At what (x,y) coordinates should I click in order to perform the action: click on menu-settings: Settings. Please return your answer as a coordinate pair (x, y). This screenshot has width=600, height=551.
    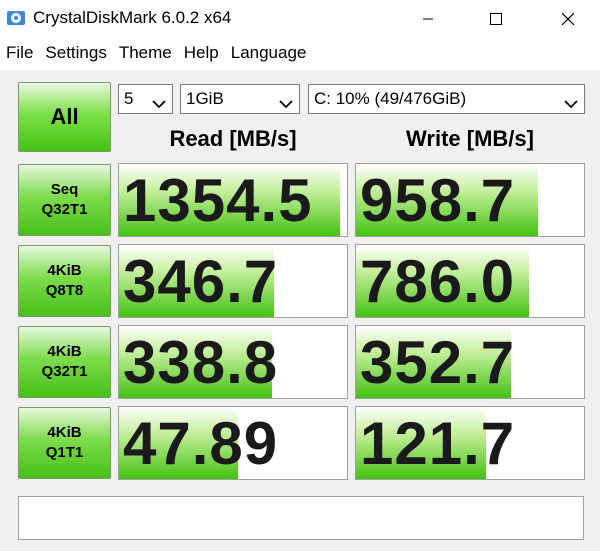
    Looking at the image, I should click on (75, 54).